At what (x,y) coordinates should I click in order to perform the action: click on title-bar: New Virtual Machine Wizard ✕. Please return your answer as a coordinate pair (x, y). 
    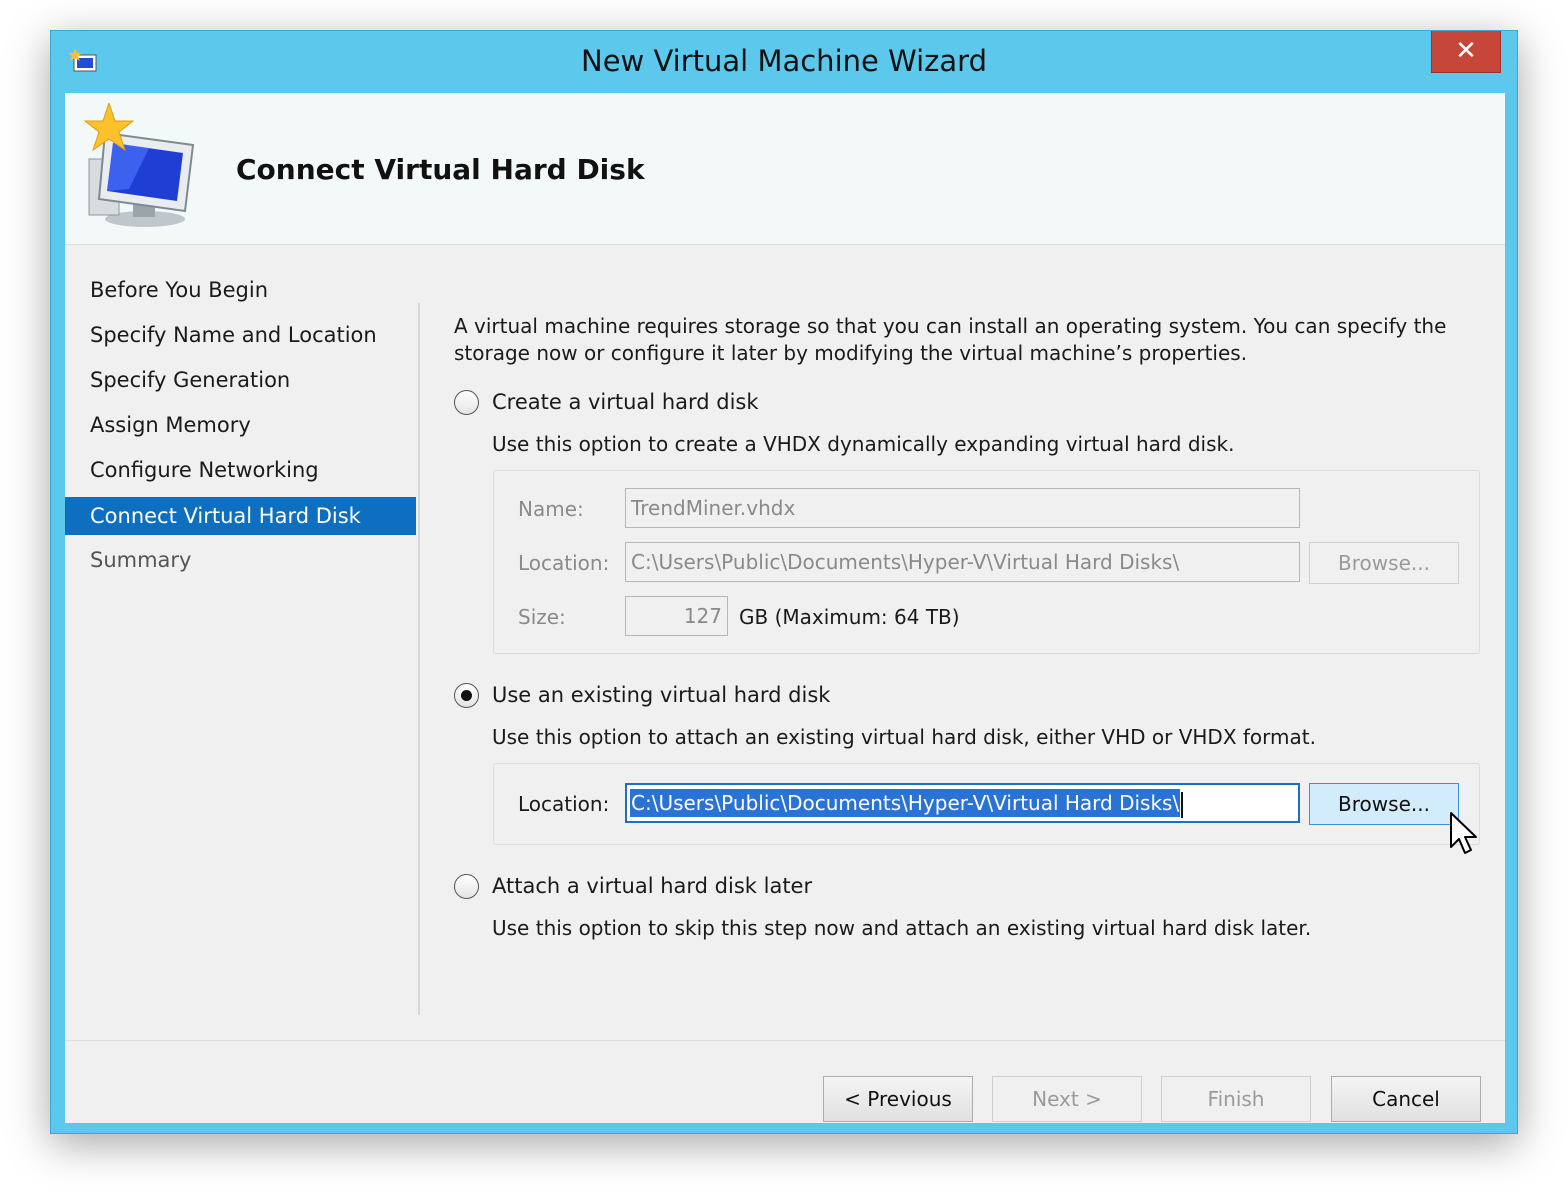
    Looking at the image, I should click on (784, 62).